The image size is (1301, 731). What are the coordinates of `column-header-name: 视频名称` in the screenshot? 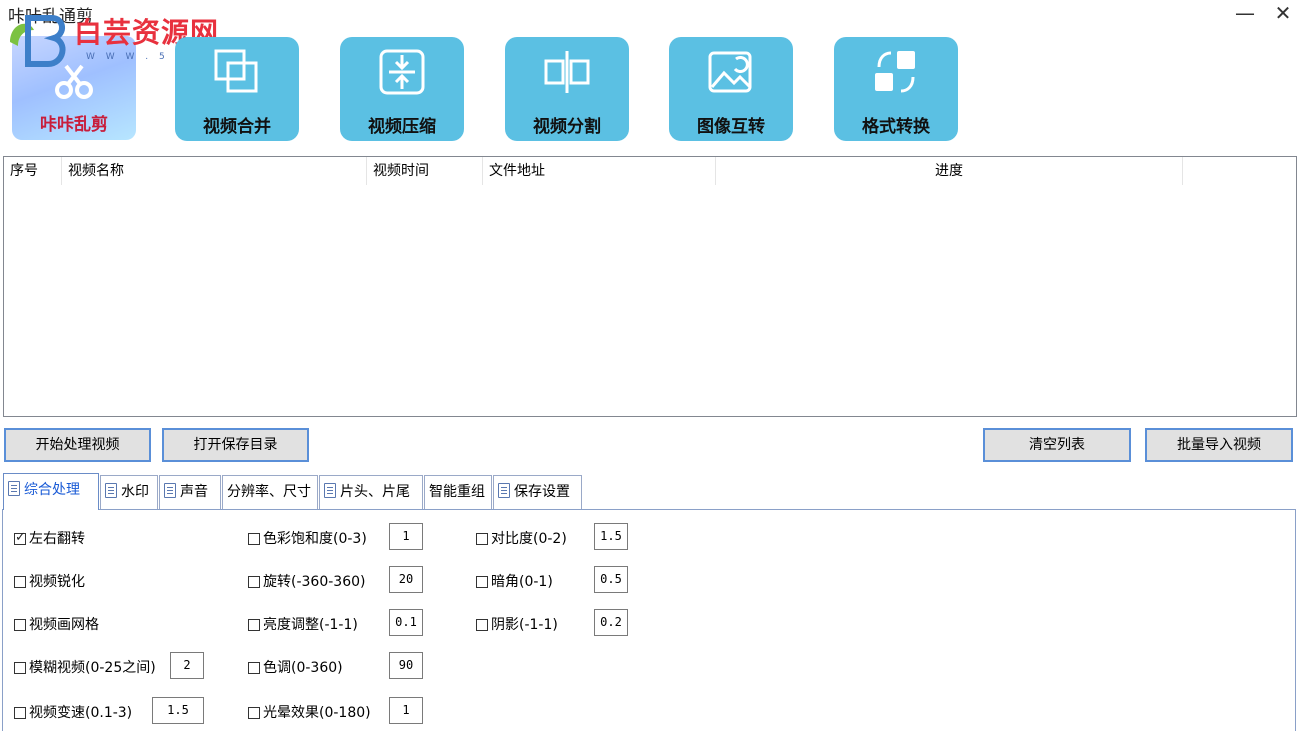 It's located at (214, 171).